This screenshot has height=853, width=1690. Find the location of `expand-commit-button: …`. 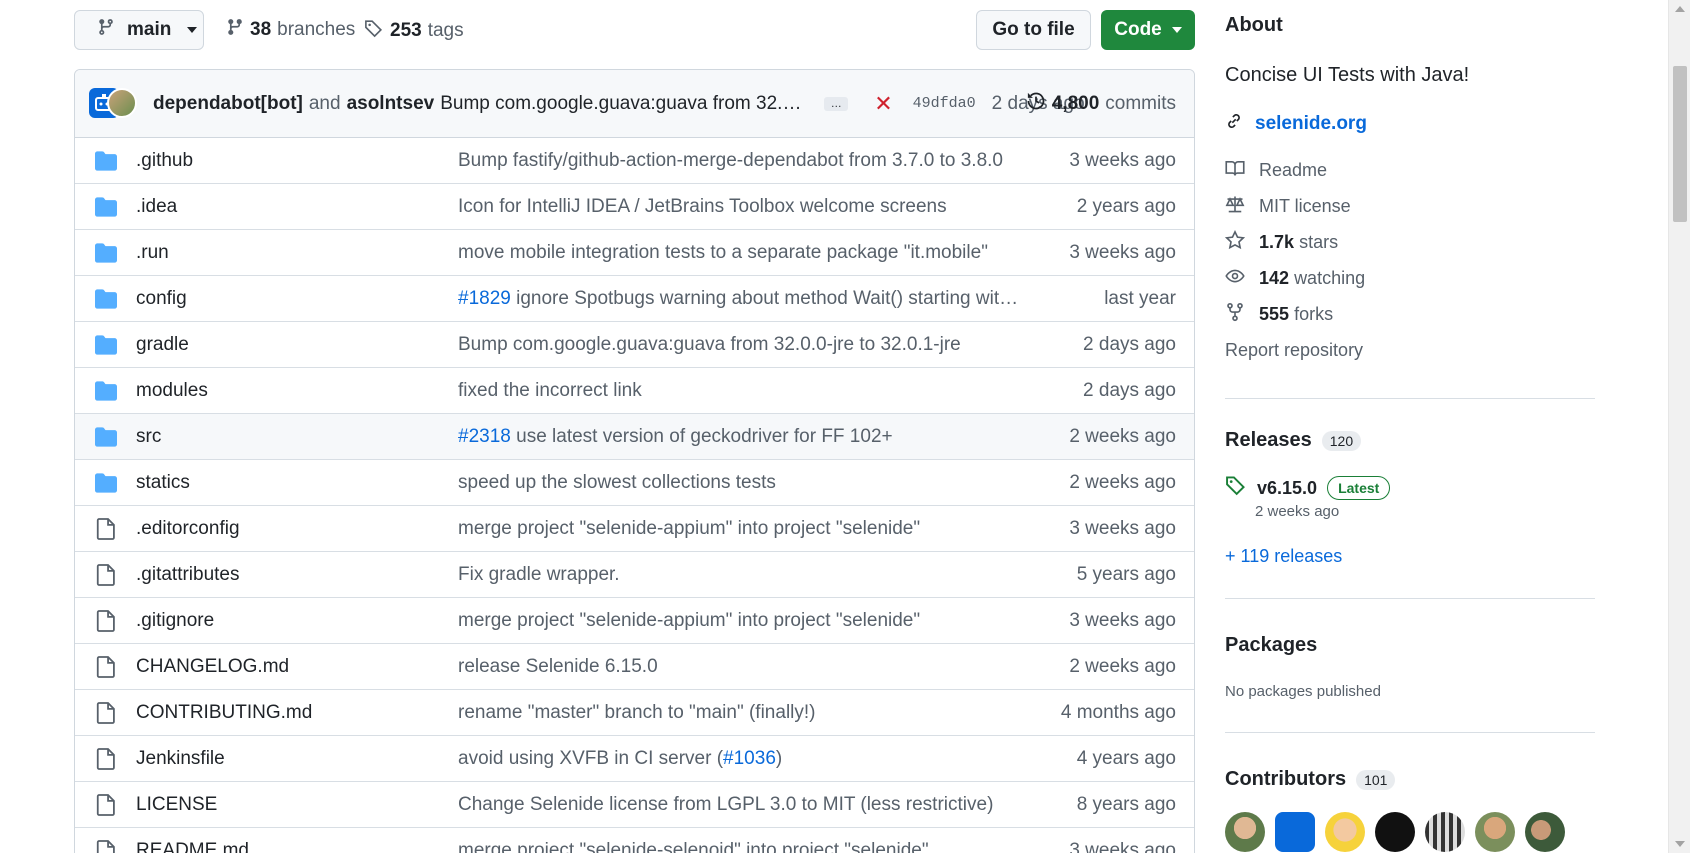

expand-commit-button: … is located at coordinates (836, 103).